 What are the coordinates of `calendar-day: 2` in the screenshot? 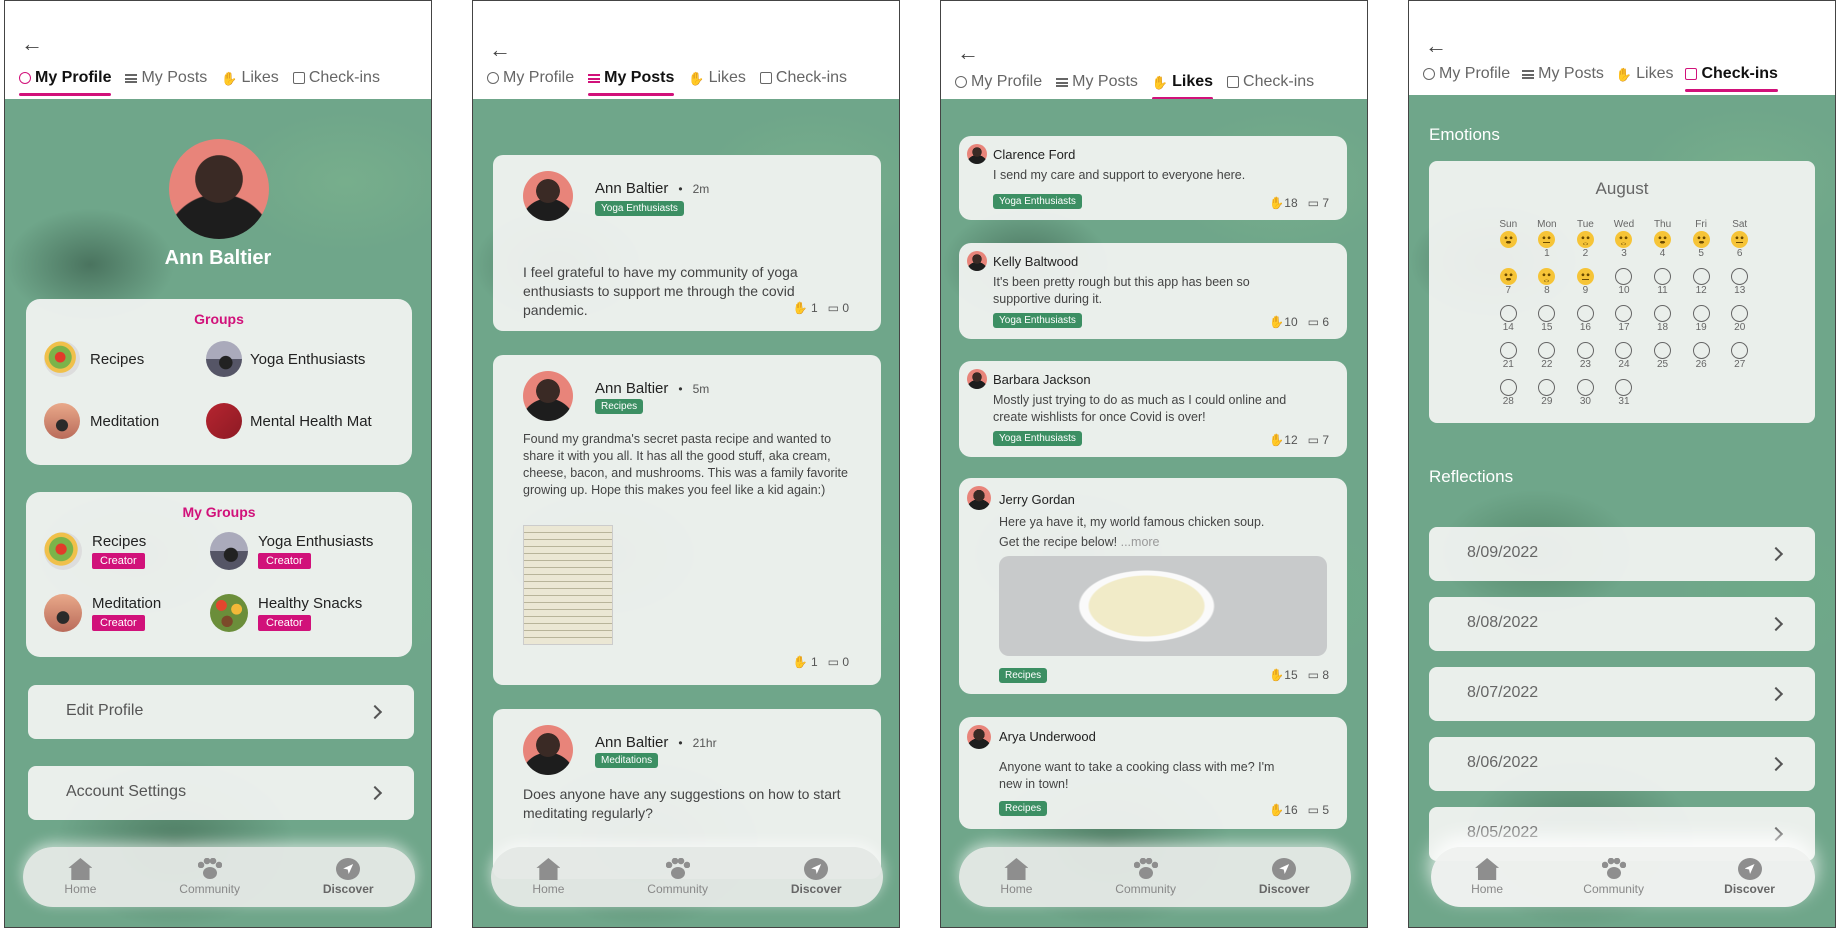 It's located at (1585, 246).